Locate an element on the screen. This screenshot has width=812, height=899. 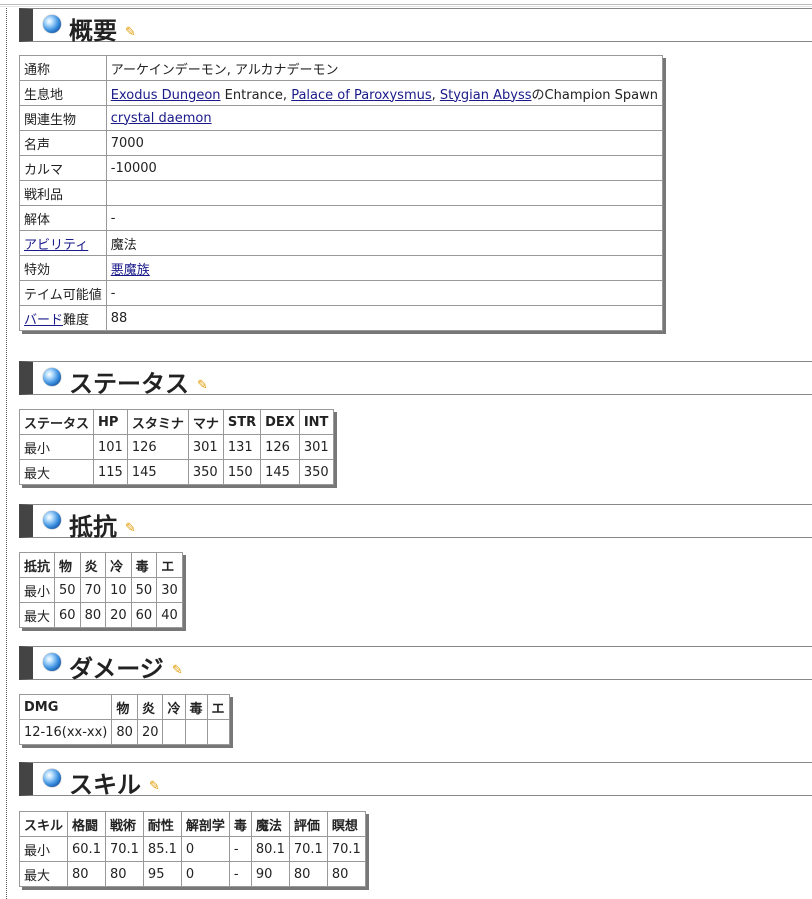
row-value: - is located at coordinates (384, 218).